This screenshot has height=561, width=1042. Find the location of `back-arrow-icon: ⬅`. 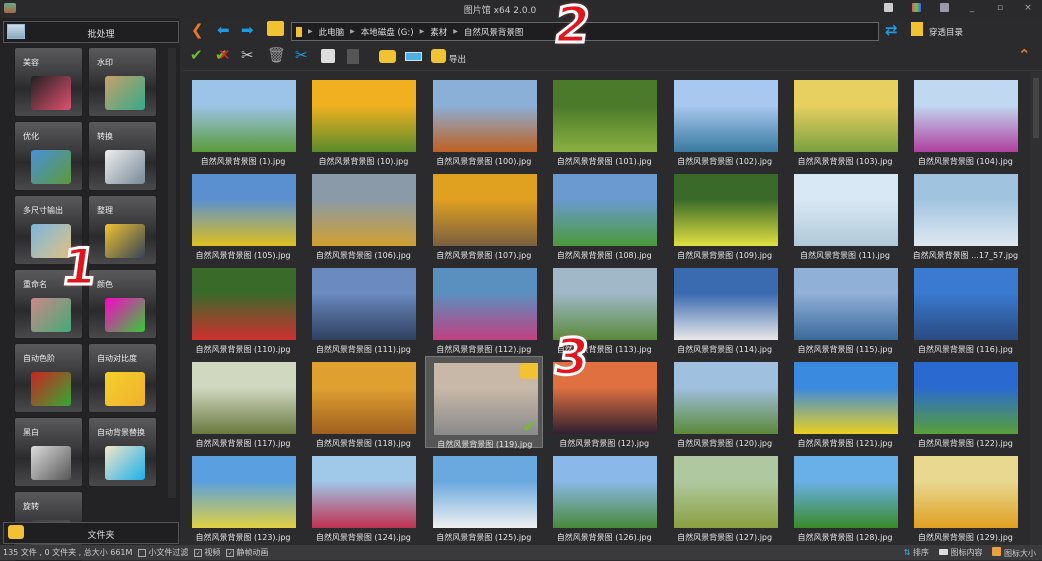

back-arrow-icon: ⬅ is located at coordinates (223, 30).